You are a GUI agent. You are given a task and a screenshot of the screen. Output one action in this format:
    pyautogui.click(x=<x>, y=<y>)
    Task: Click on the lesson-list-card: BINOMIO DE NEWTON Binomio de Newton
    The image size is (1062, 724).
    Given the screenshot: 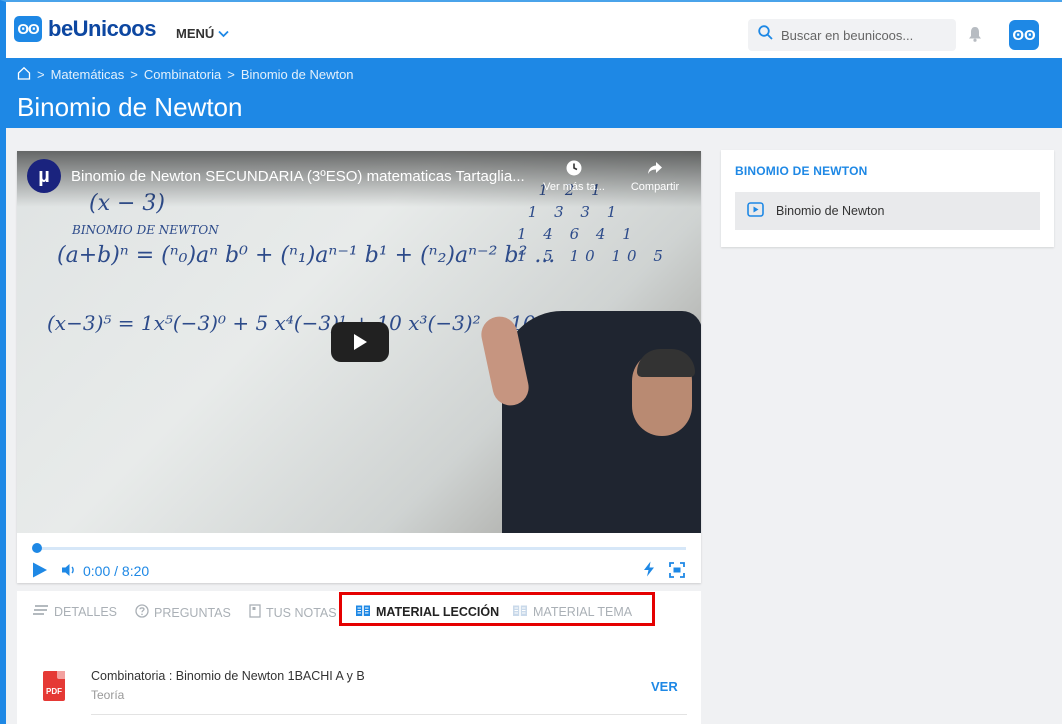 What is the action you would take?
    pyautogui.click(x=887, y=198)
    